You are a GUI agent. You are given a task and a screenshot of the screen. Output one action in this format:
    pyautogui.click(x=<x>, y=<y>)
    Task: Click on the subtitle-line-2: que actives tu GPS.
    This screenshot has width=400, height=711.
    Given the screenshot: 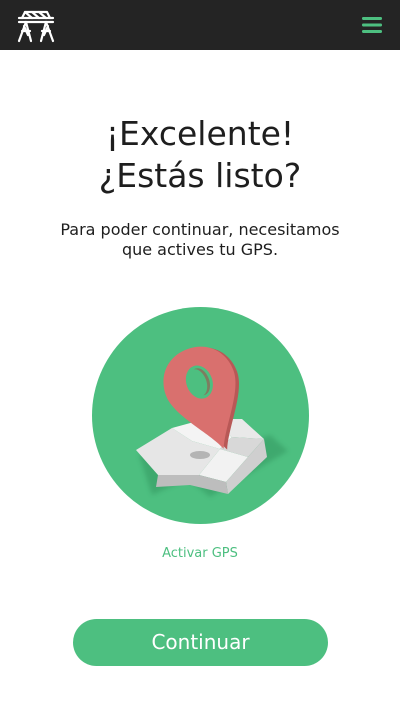 What is the action you would take?
    pyautogui.click(x=200, y=249)
    